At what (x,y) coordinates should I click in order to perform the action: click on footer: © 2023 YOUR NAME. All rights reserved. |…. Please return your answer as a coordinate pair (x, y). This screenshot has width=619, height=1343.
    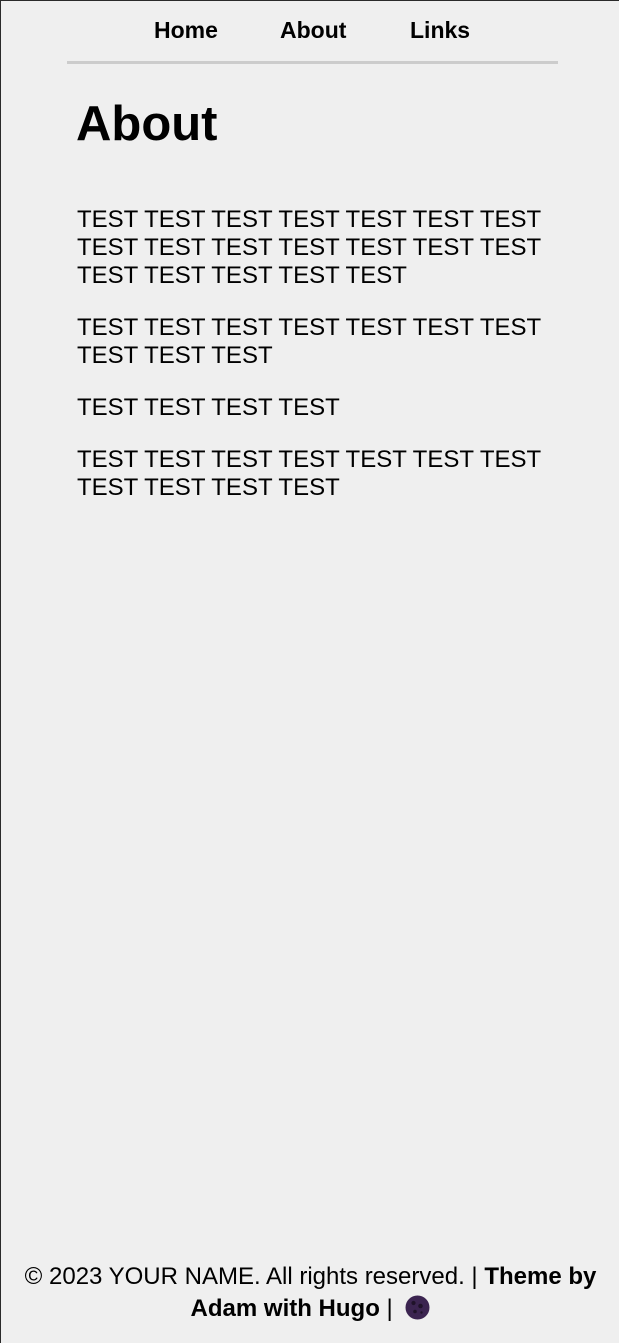
    Looking at the image, I should click on (310, 1293).